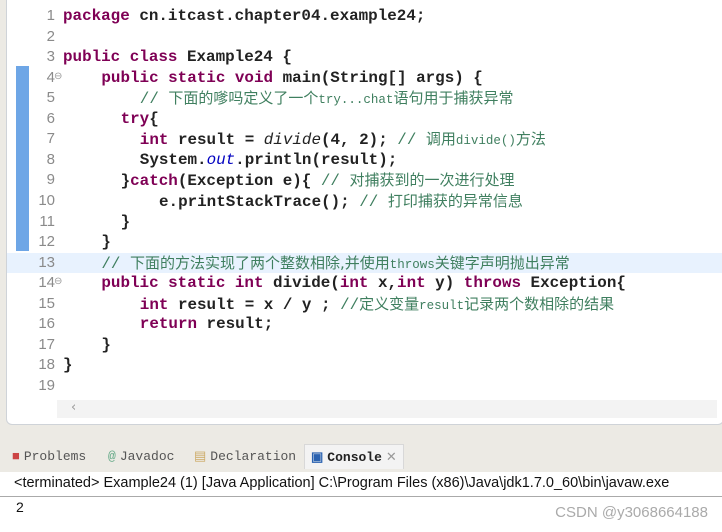 Image resolution: width=722 pixels, height=532 pixels. I want to click on code-token: 关键字声明抛出异常, so click(502, 263).